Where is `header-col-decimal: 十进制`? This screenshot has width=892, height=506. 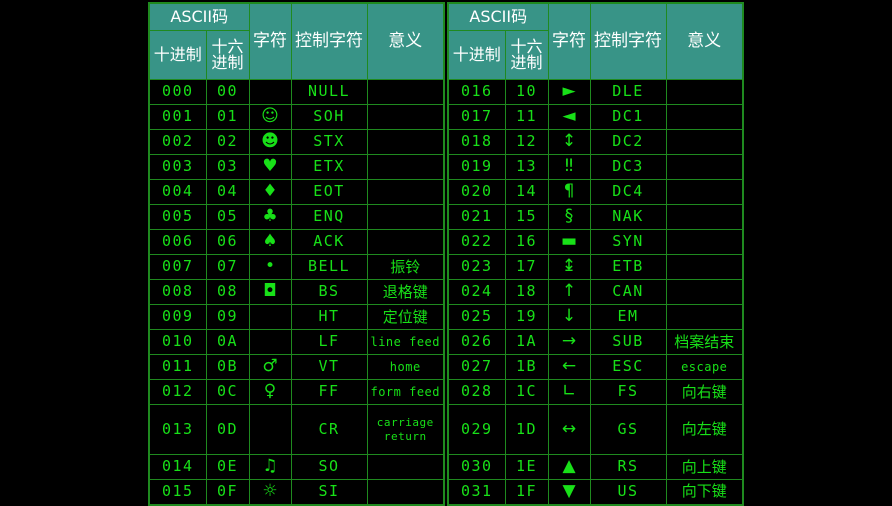 header-col-decimal: 十进制 is located at coordinates (476, 55).